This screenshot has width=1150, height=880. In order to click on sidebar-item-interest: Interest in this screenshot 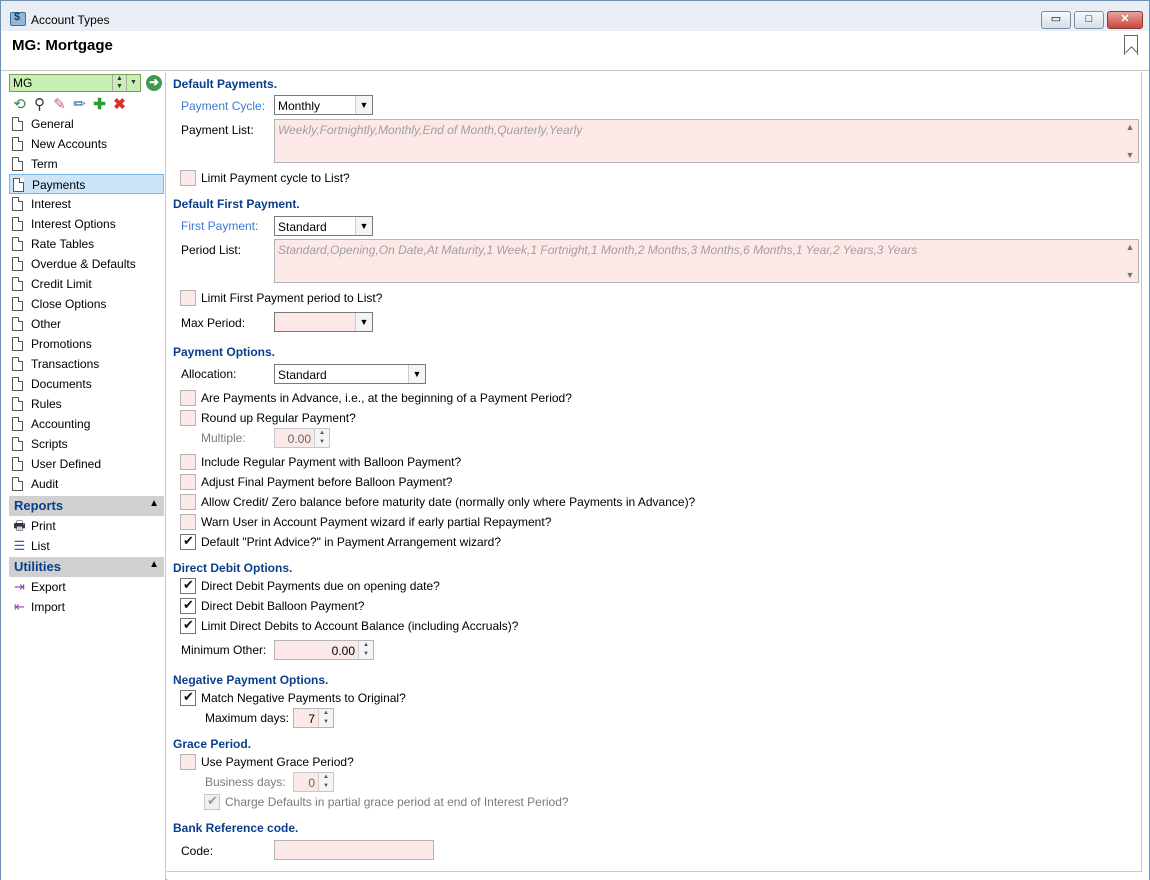, I will do `click(86, 204)`.